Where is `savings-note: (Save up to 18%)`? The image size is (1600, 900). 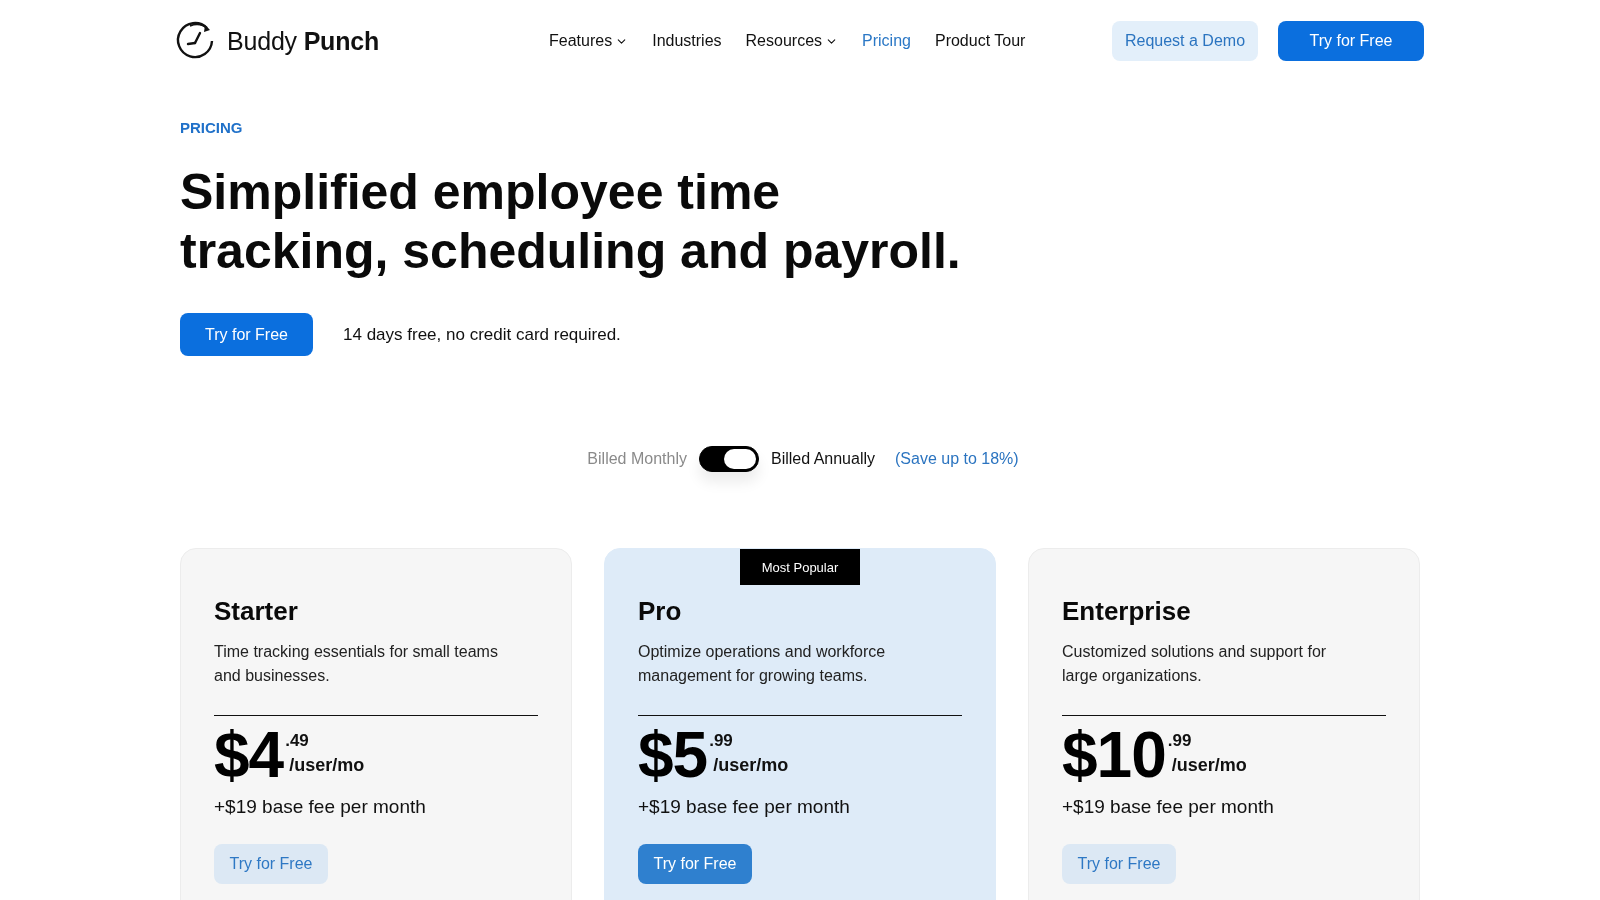
savings-note: (Save up to 18%) is located at coordinates (957, 459).